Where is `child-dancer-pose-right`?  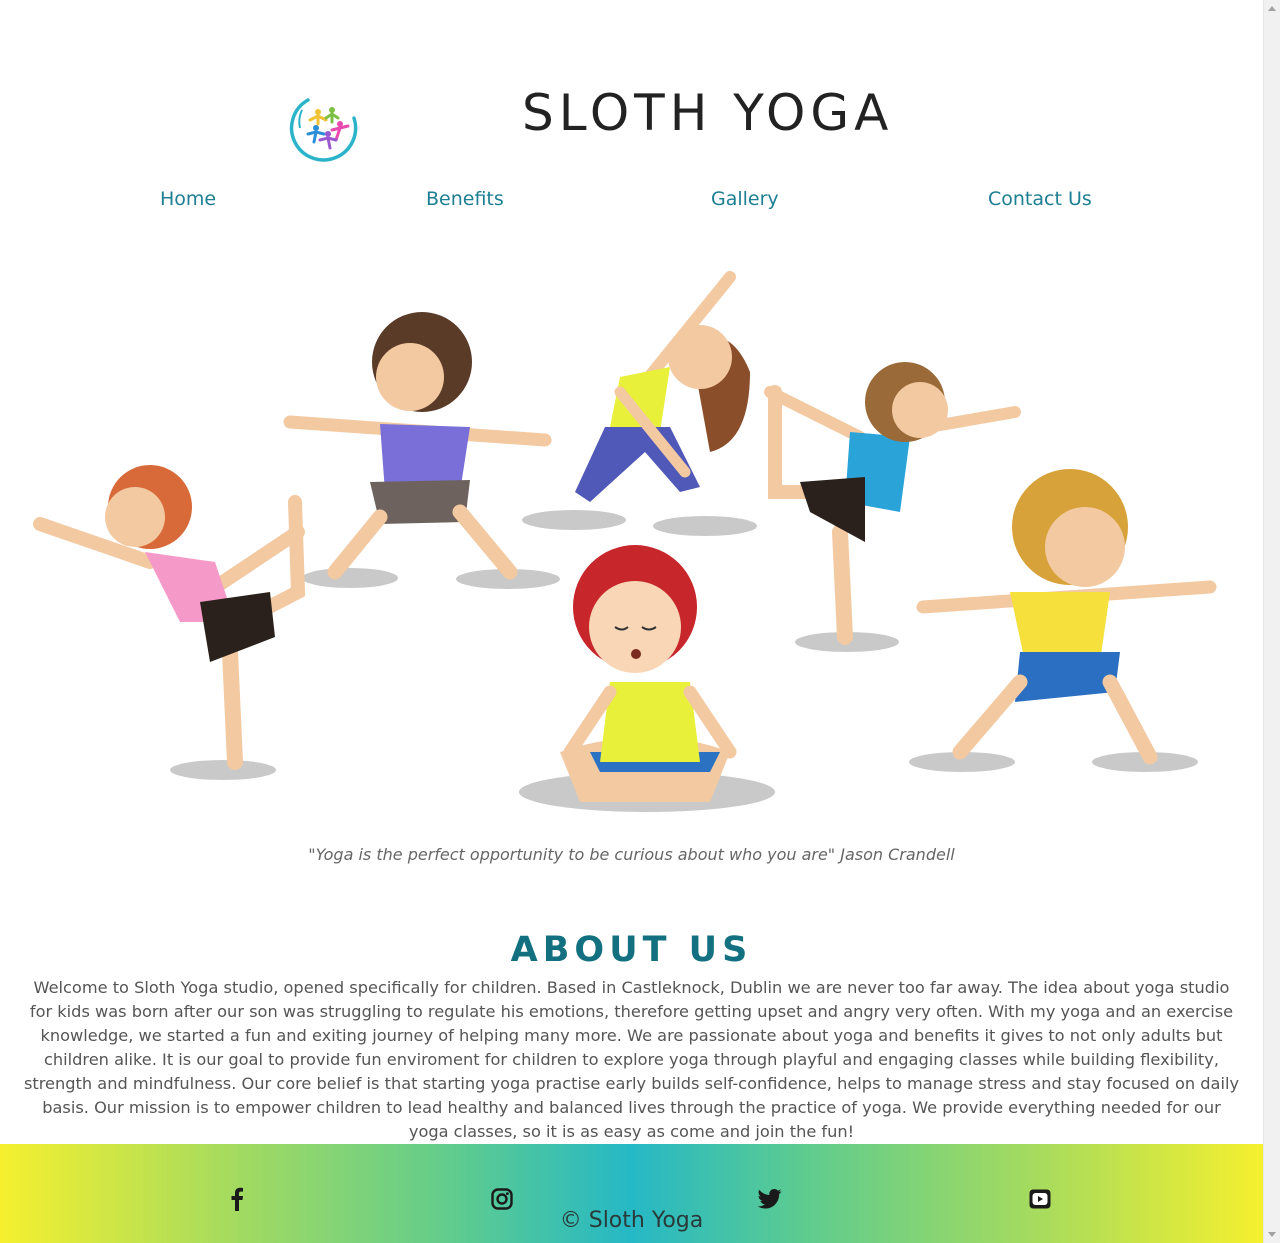
child-dancer-pose-right is located at coordinates (892, 503).